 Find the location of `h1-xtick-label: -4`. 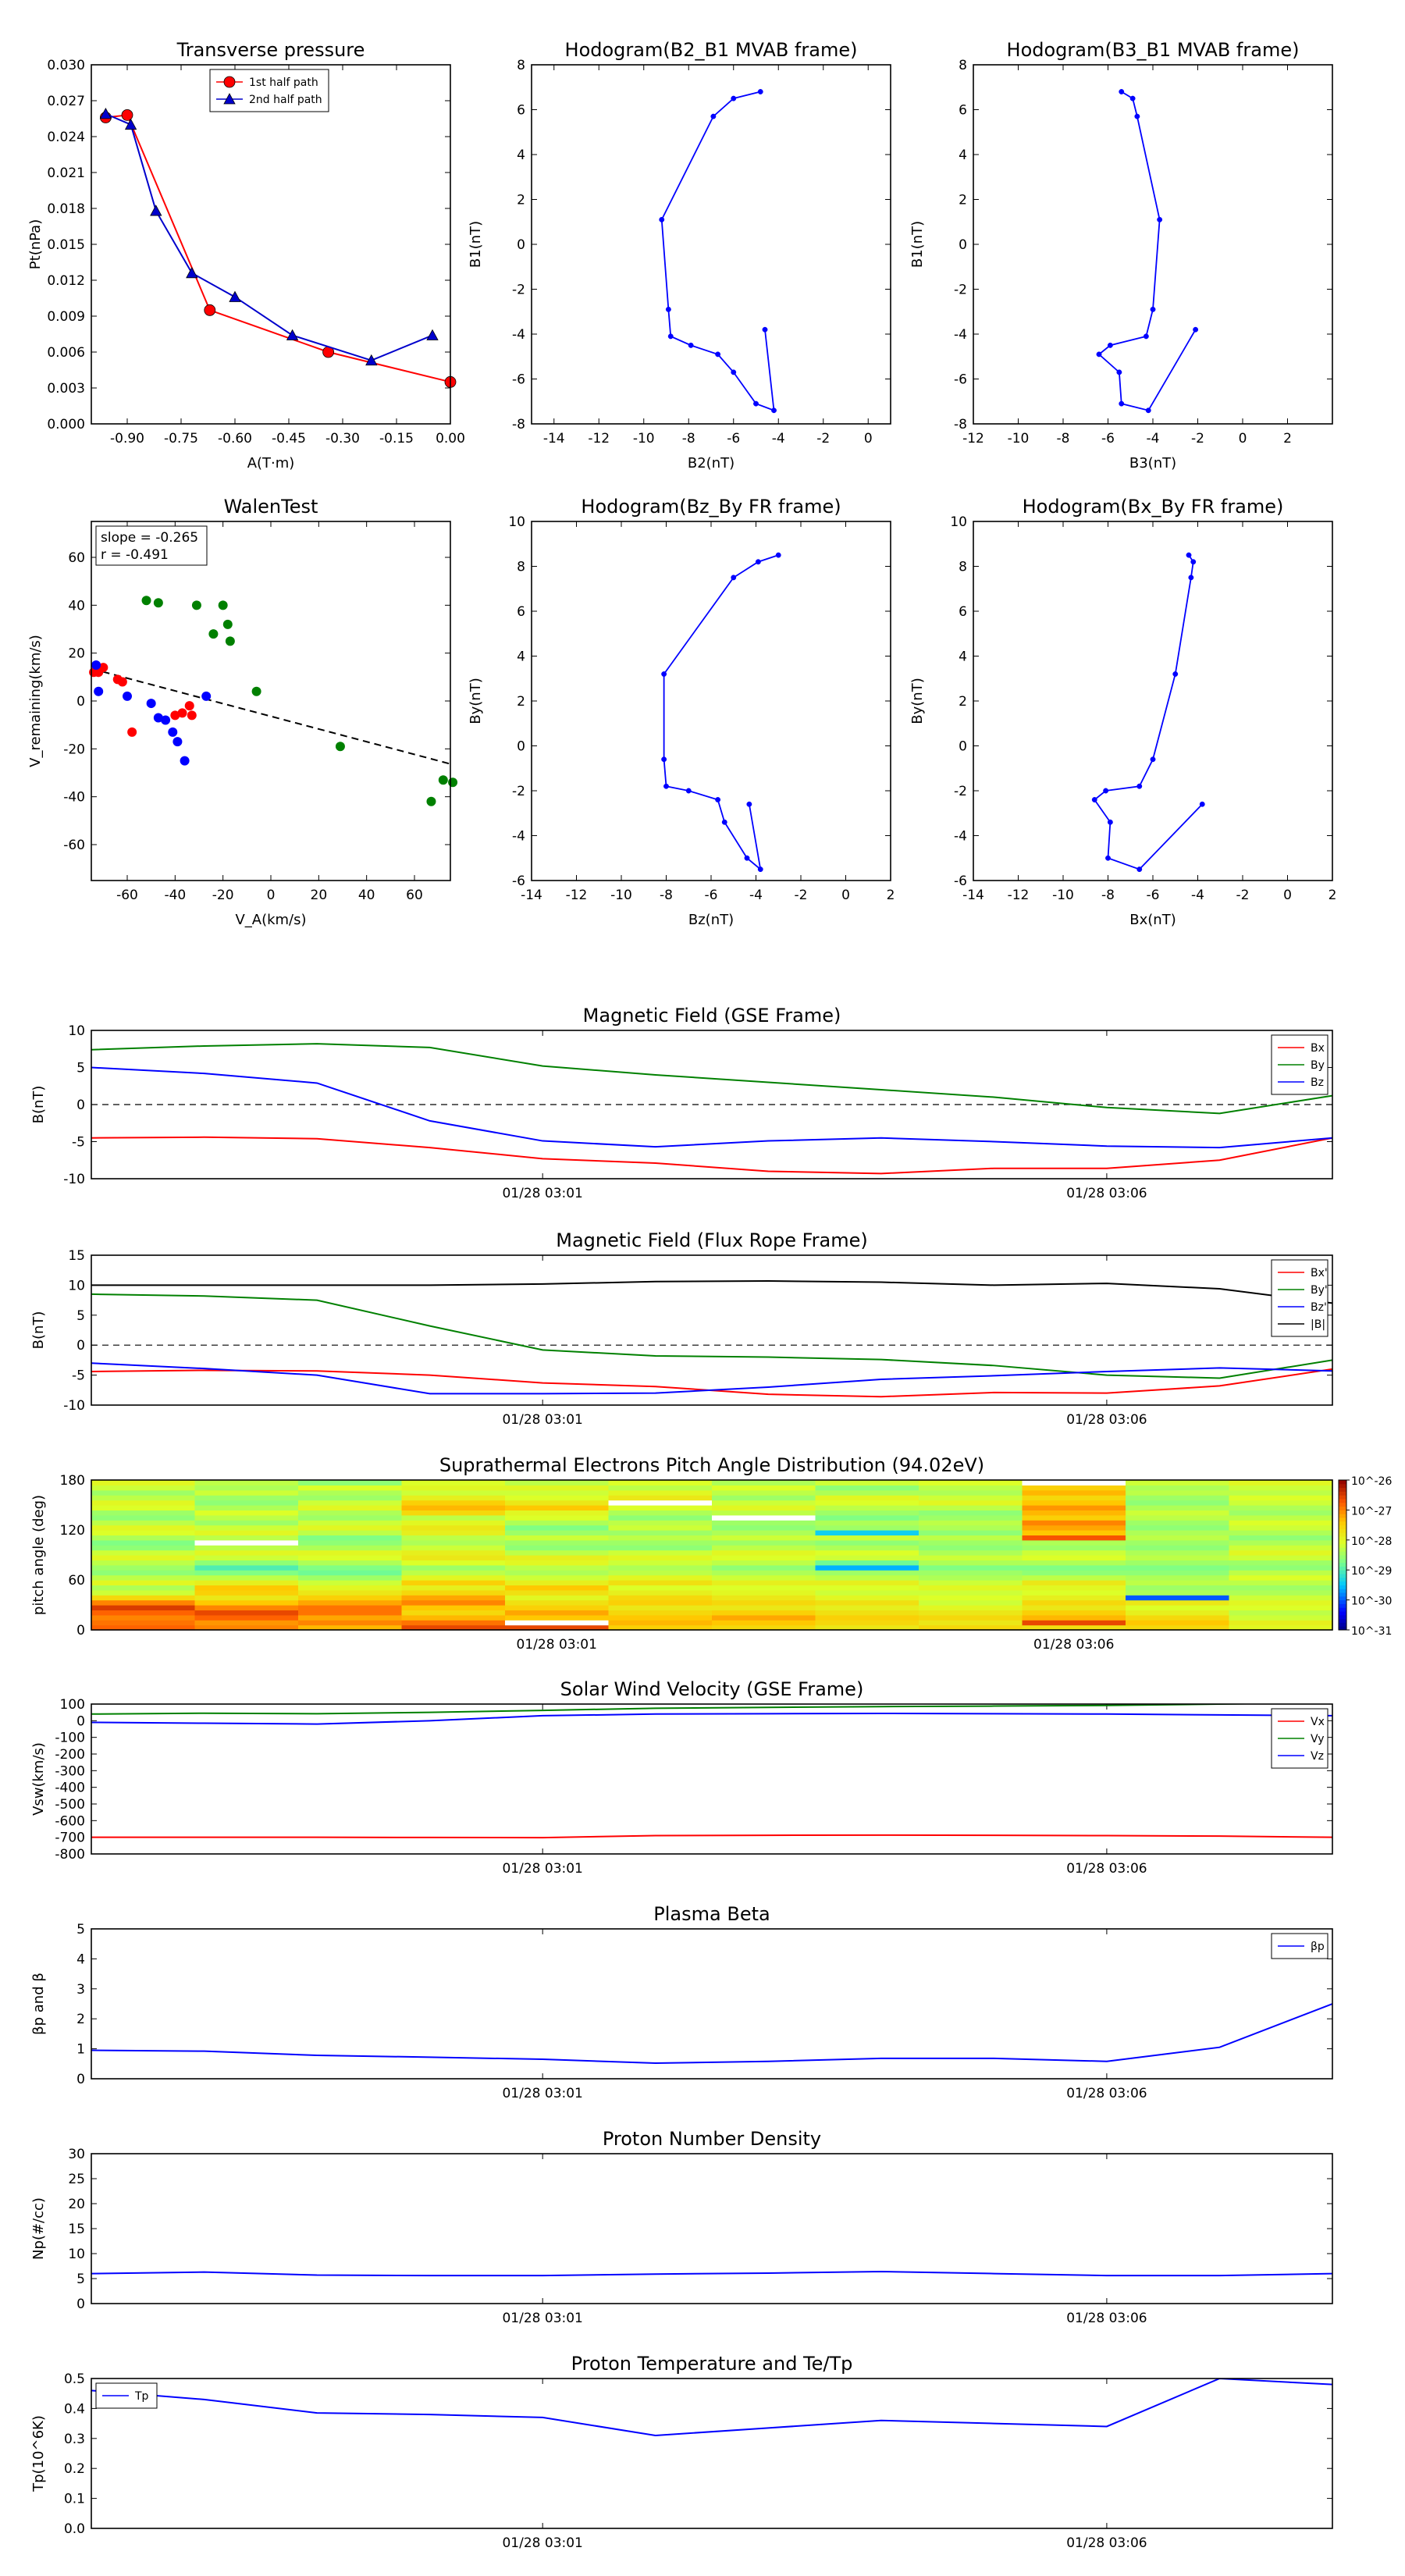

h1-xtick-label: -4 is located at coordinates (779, 439).